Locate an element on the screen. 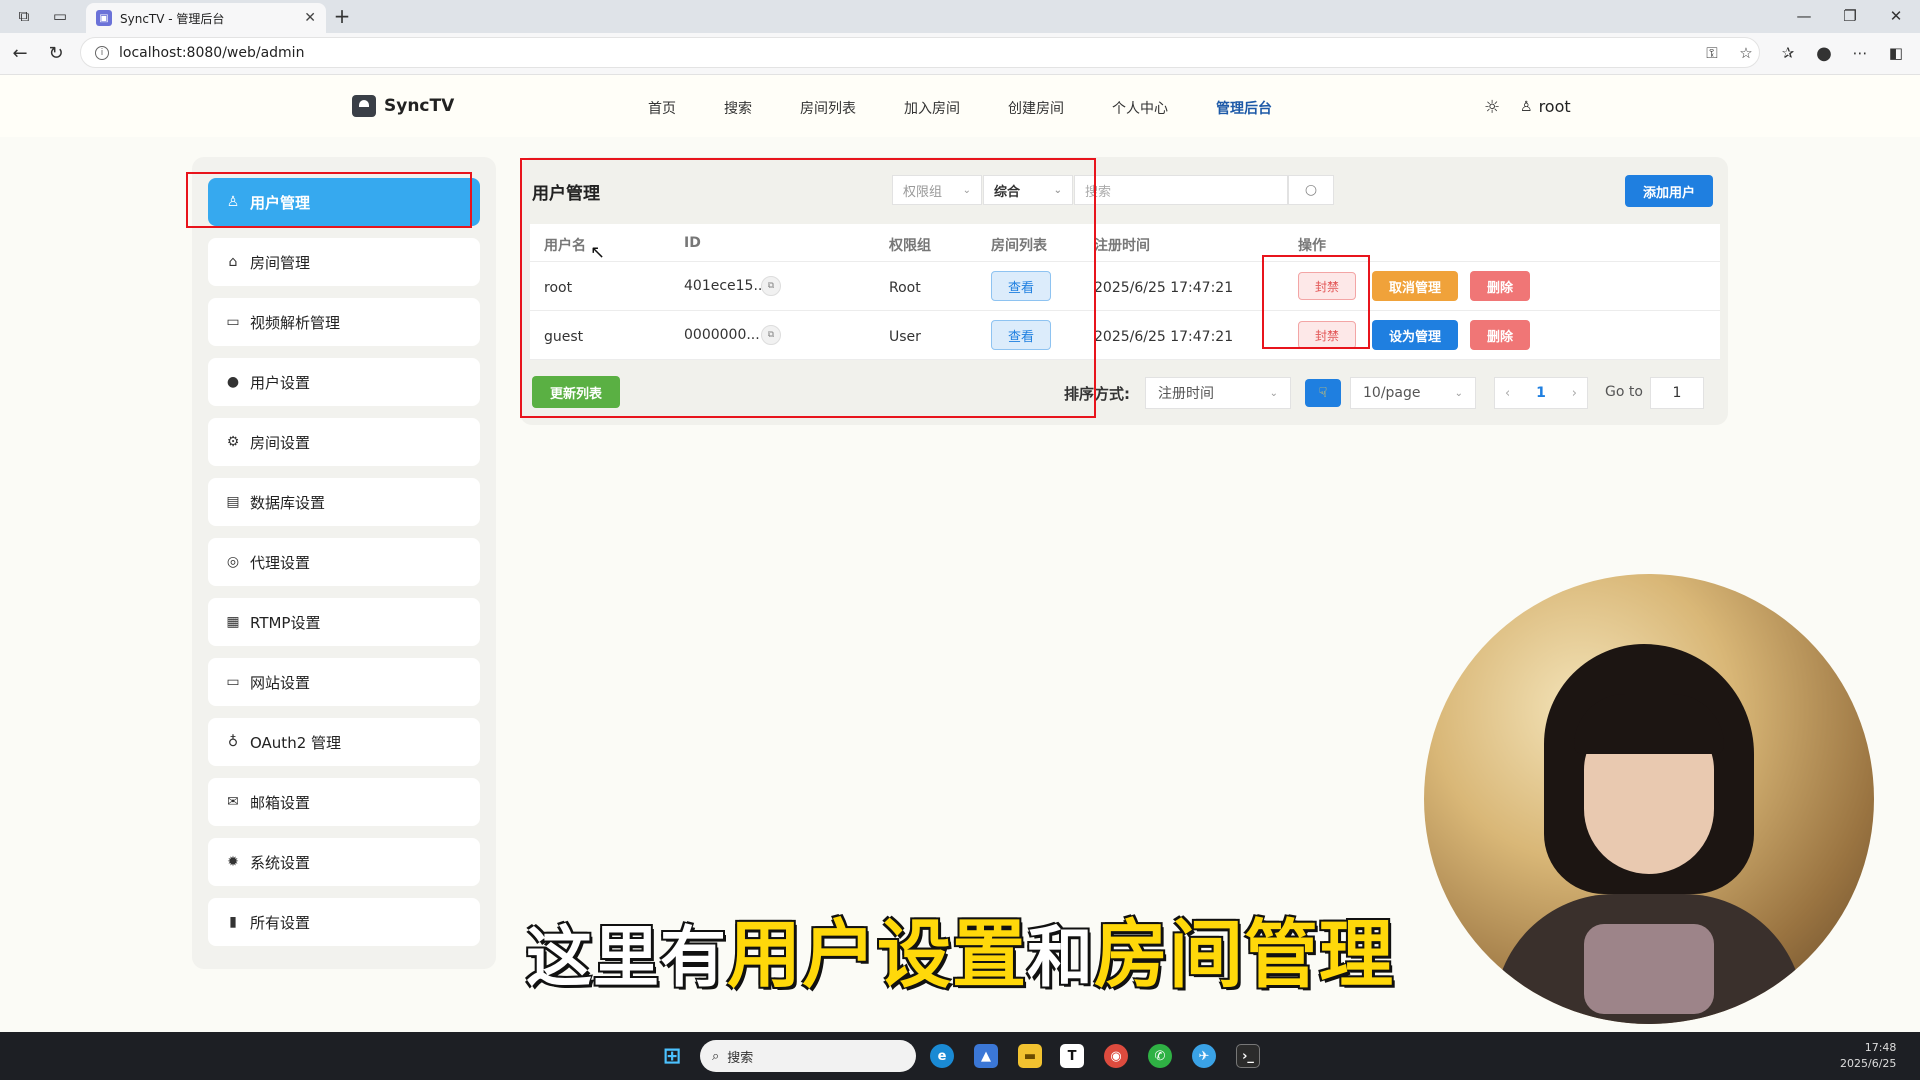 This screenshot has height=1080, width=1920. clock-time: 17:48 is located at coordinates (1880, 1047).